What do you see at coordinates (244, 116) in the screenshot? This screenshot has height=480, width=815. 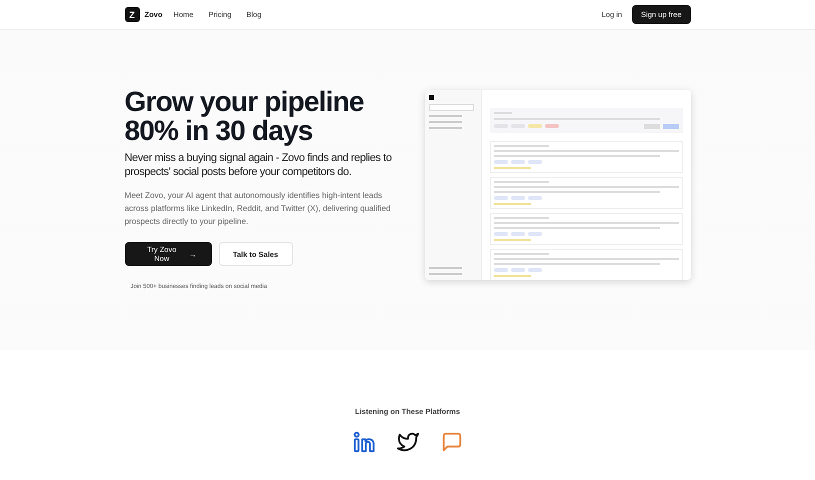 I see `hero-heading: Grow your pipeline 80% in 30 days` at bounding box center [244, 116].